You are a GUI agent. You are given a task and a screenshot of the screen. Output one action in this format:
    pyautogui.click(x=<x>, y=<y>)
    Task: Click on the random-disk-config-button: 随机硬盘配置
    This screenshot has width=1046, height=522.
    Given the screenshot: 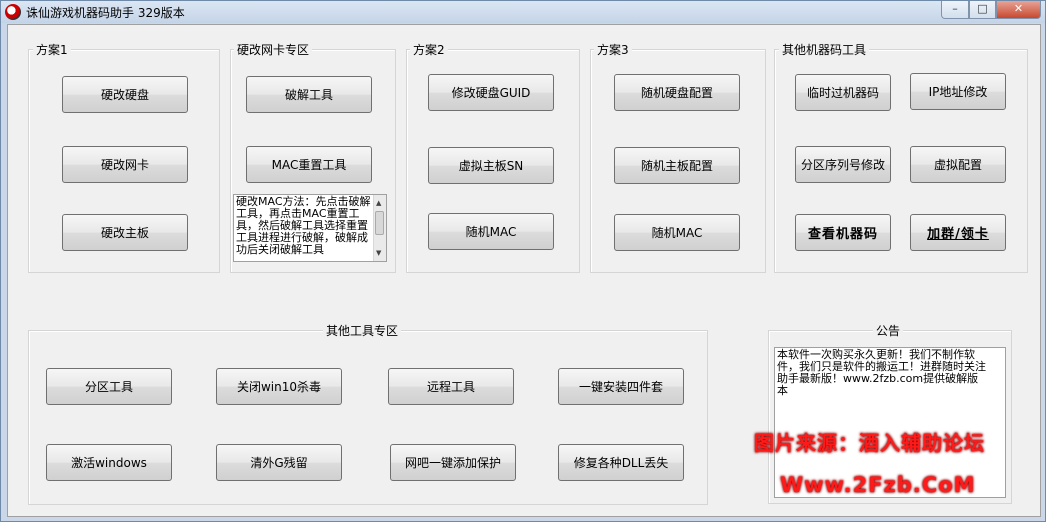 What is the action you would take?
    pyautogui.click(x=677, y=92)
    